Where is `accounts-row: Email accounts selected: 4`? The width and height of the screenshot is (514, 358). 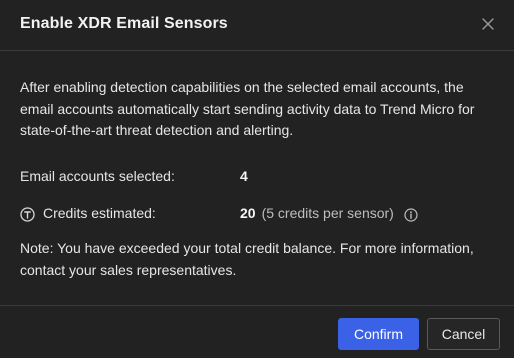 accounts-row: Email accounts selected: 4 is located at coordinates (134, 177).